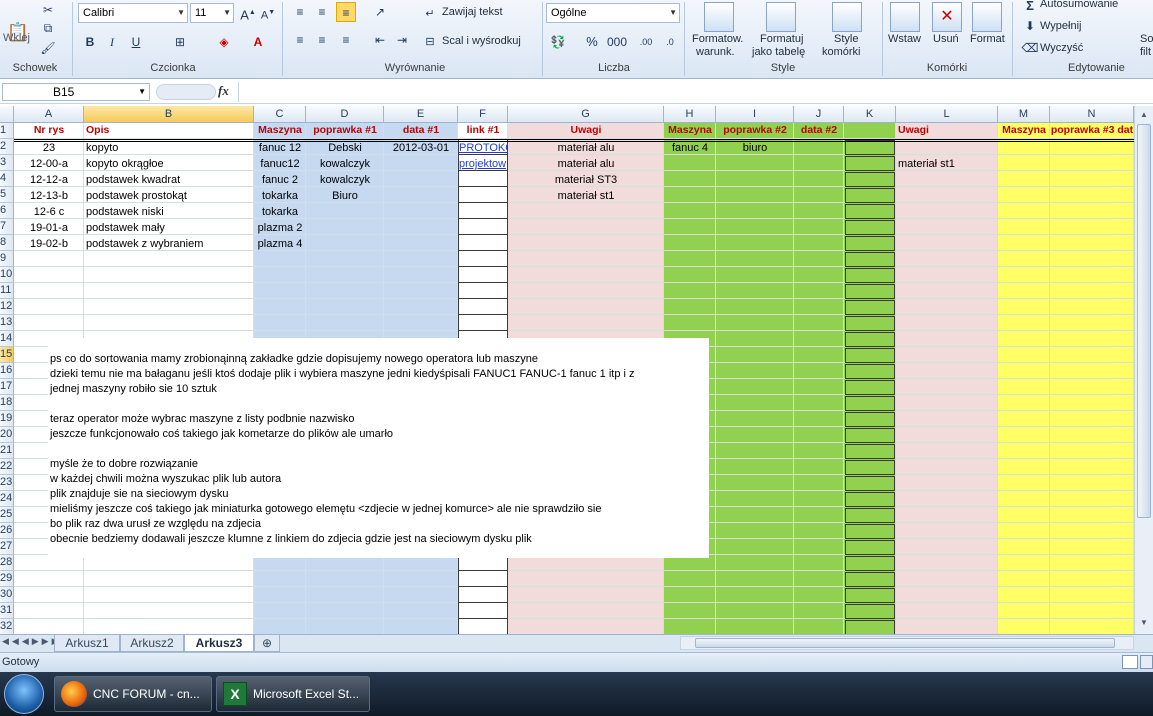  Describe the element at coordinates (7, 163) in the screenshot. I see `row-header: 3` at that location.